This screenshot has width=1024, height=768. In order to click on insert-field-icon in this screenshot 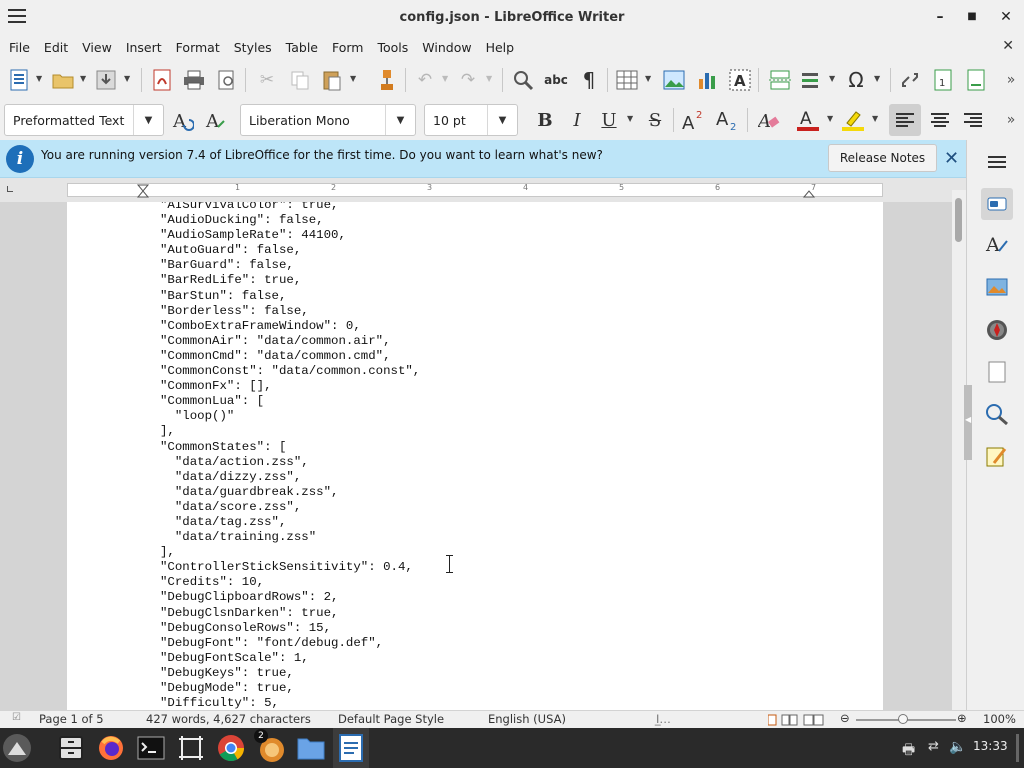, I will do `click(812, 80)`.